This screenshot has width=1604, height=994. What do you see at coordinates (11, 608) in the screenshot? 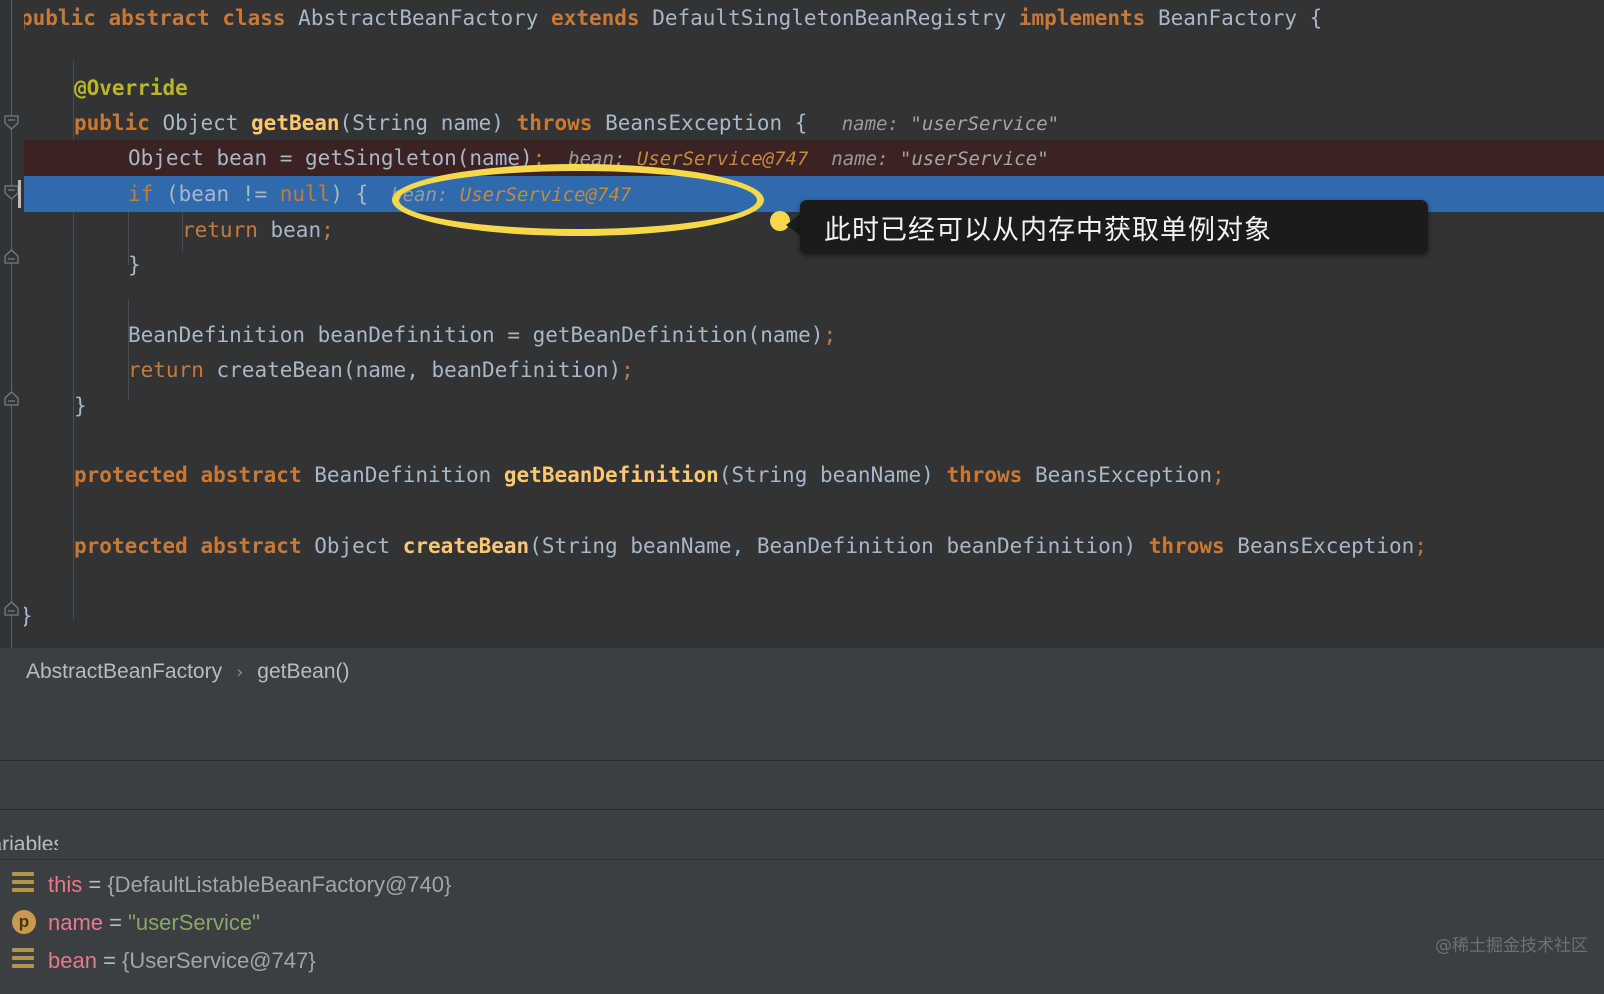
I see `fold-marker-class-end` at bounding box center [11, 608].